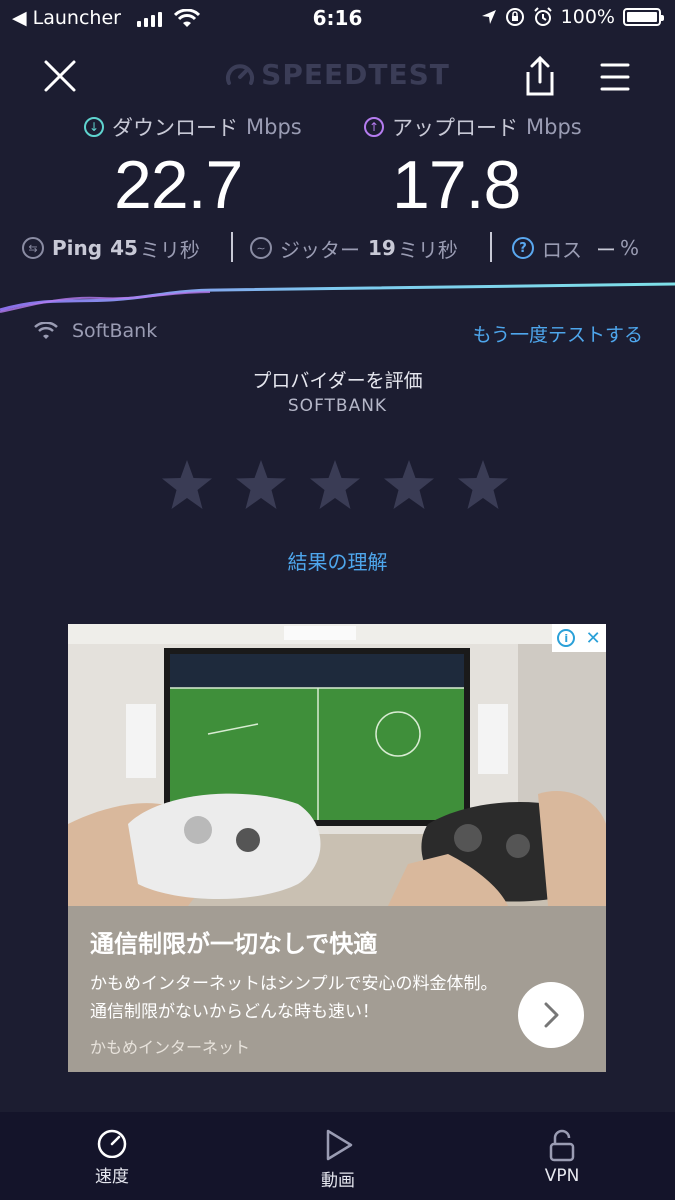 This screenshot has width=675, height=1200. I want to click on battery-icon, so click(643, 17).